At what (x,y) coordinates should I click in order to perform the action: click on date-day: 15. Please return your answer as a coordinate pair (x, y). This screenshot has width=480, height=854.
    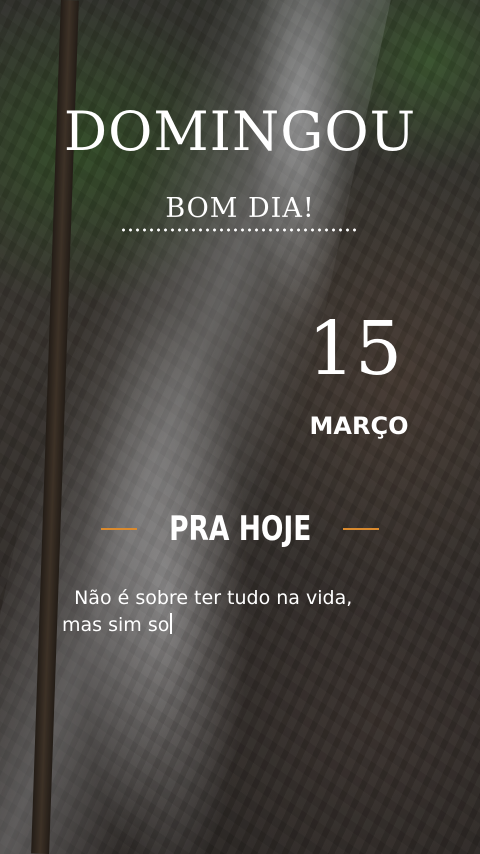
    Looking at the image, I should click on (355, 349).